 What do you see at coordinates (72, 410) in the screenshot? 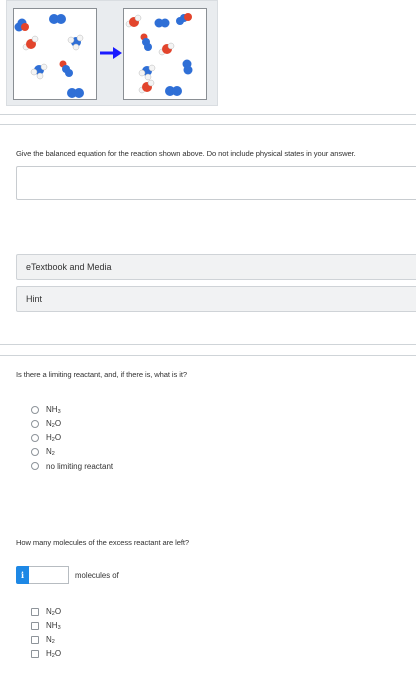
I see `radio-option: NH3` at bounding box center [72, 410].